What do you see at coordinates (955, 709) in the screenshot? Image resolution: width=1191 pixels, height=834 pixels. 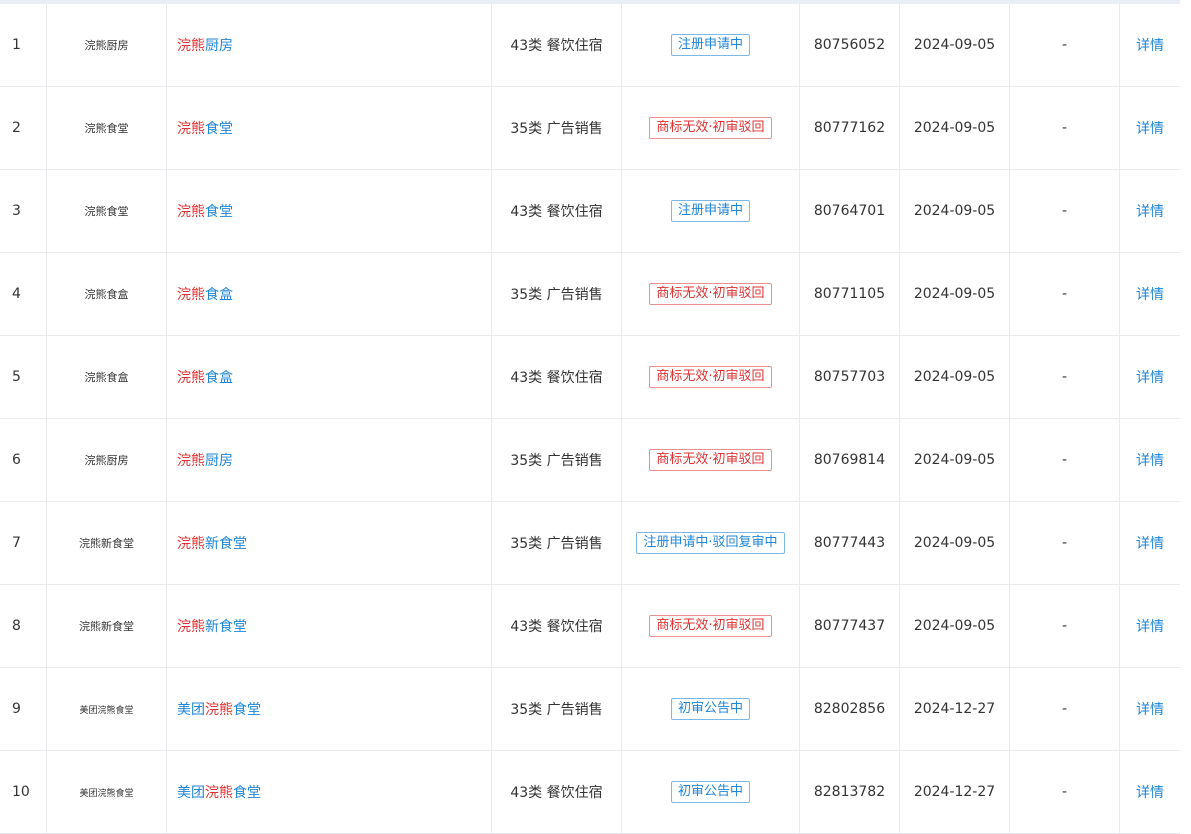 I see `application-date: 2024-12-27` at bounding box center [955, 709].